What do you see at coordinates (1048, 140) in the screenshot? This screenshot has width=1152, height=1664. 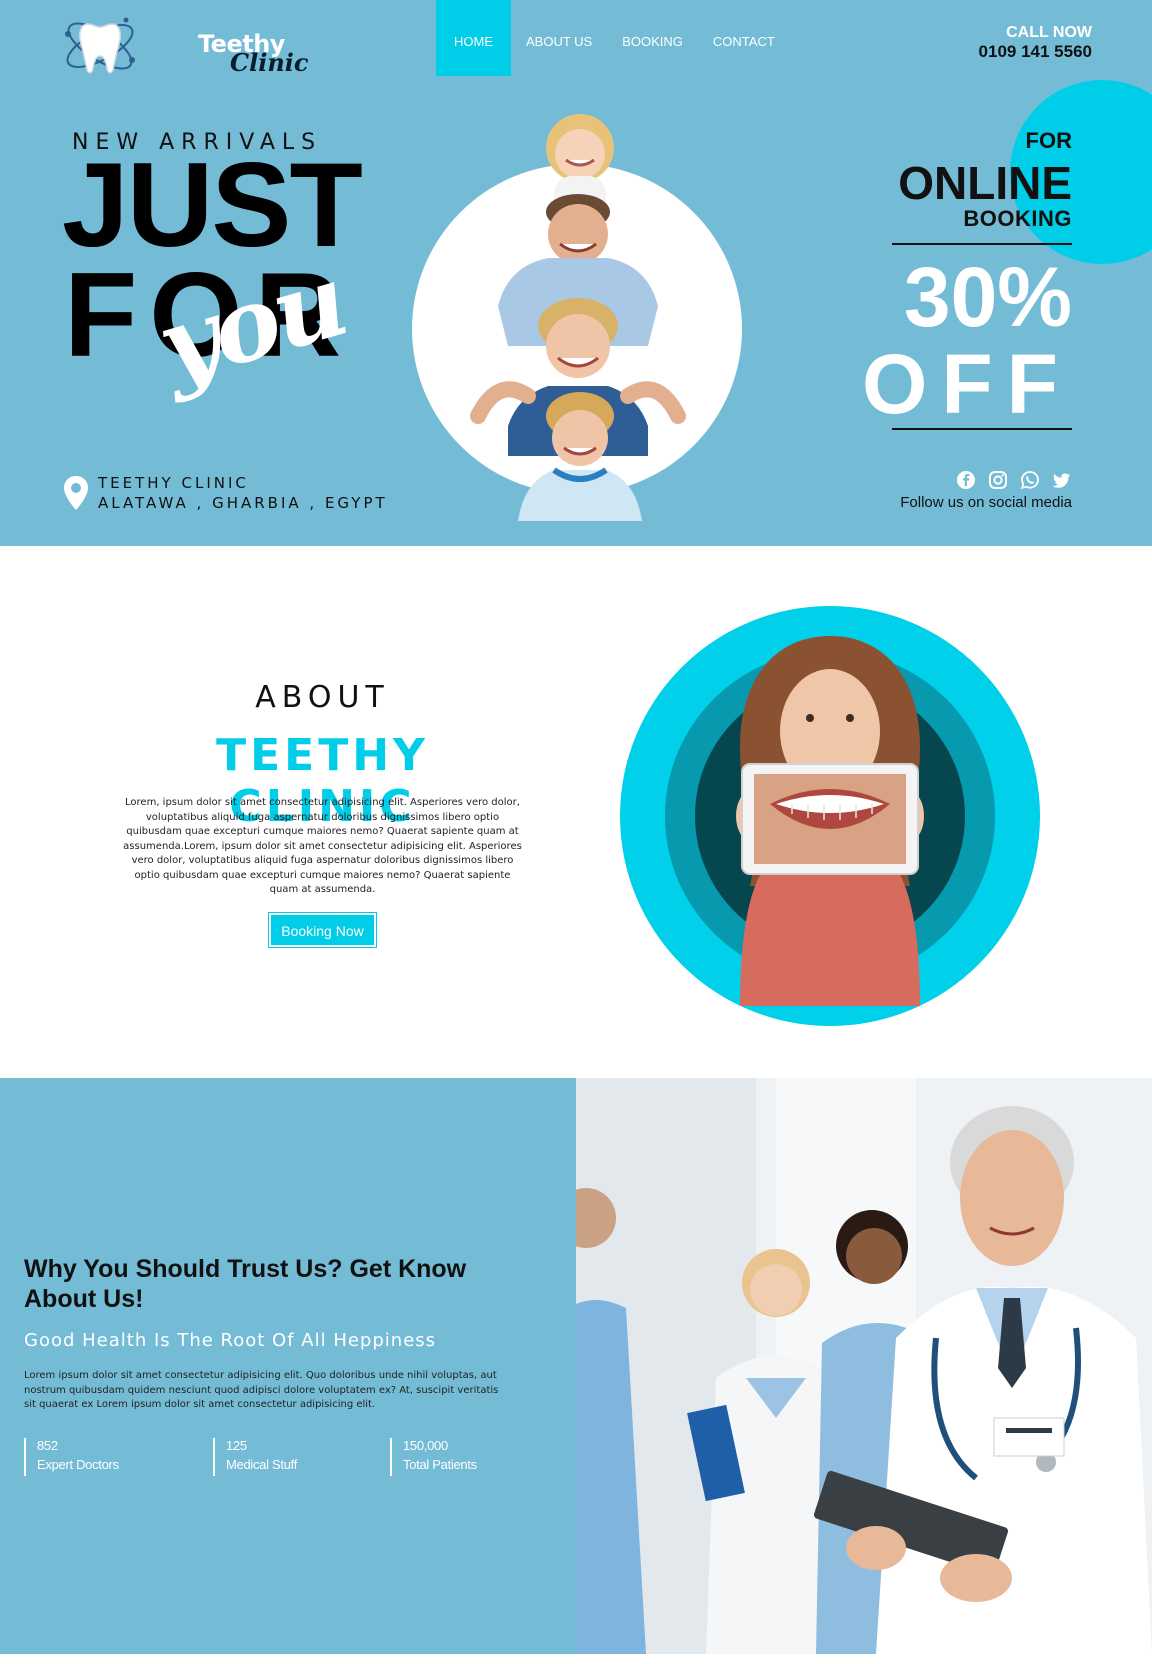 I see `promo-for: FOR` at bounding box center [1048, 140].